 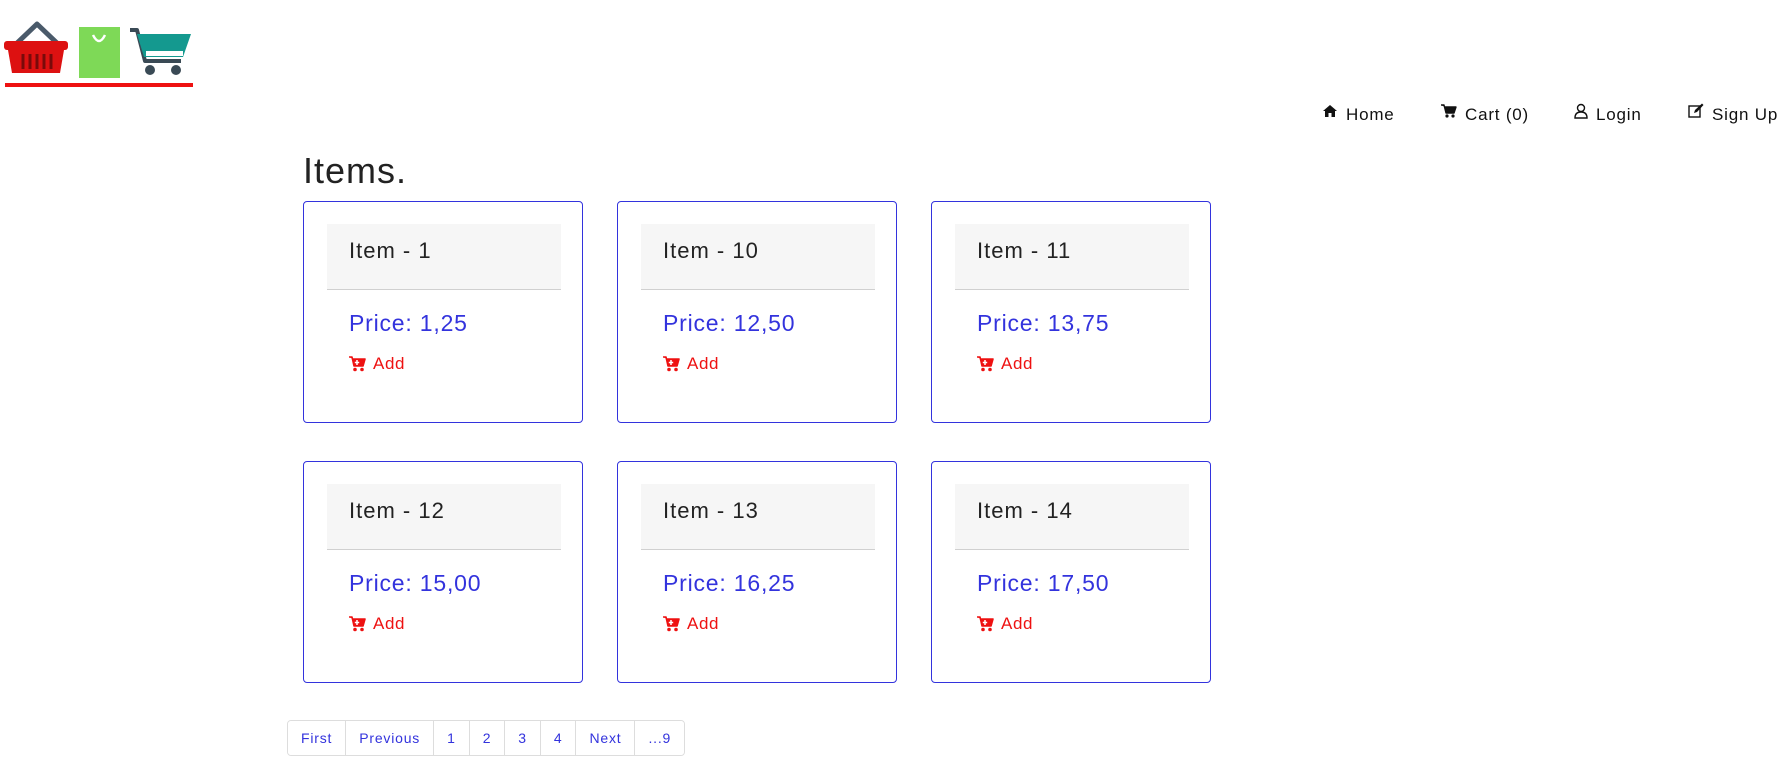 I want to click on shopping-bag-icon, so click(x=99, y=52).